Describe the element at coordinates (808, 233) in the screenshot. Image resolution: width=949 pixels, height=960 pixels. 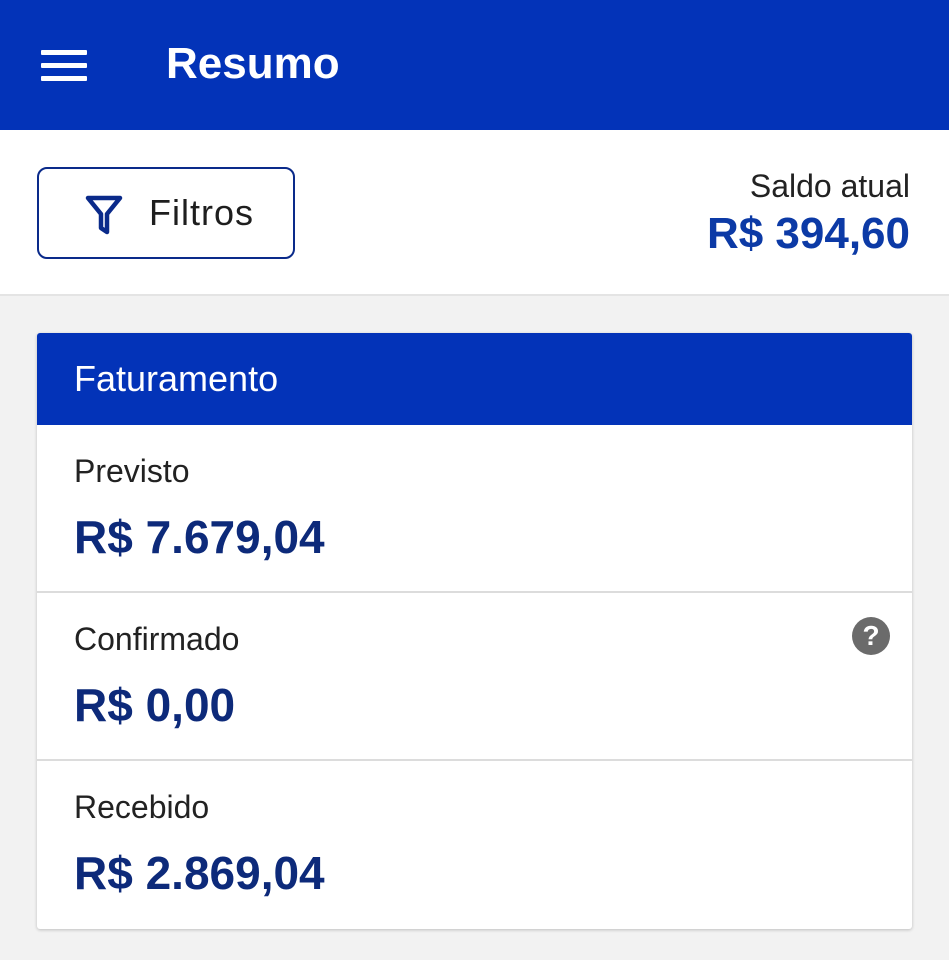
I see `balance-value: R$ 394,60` at that location.